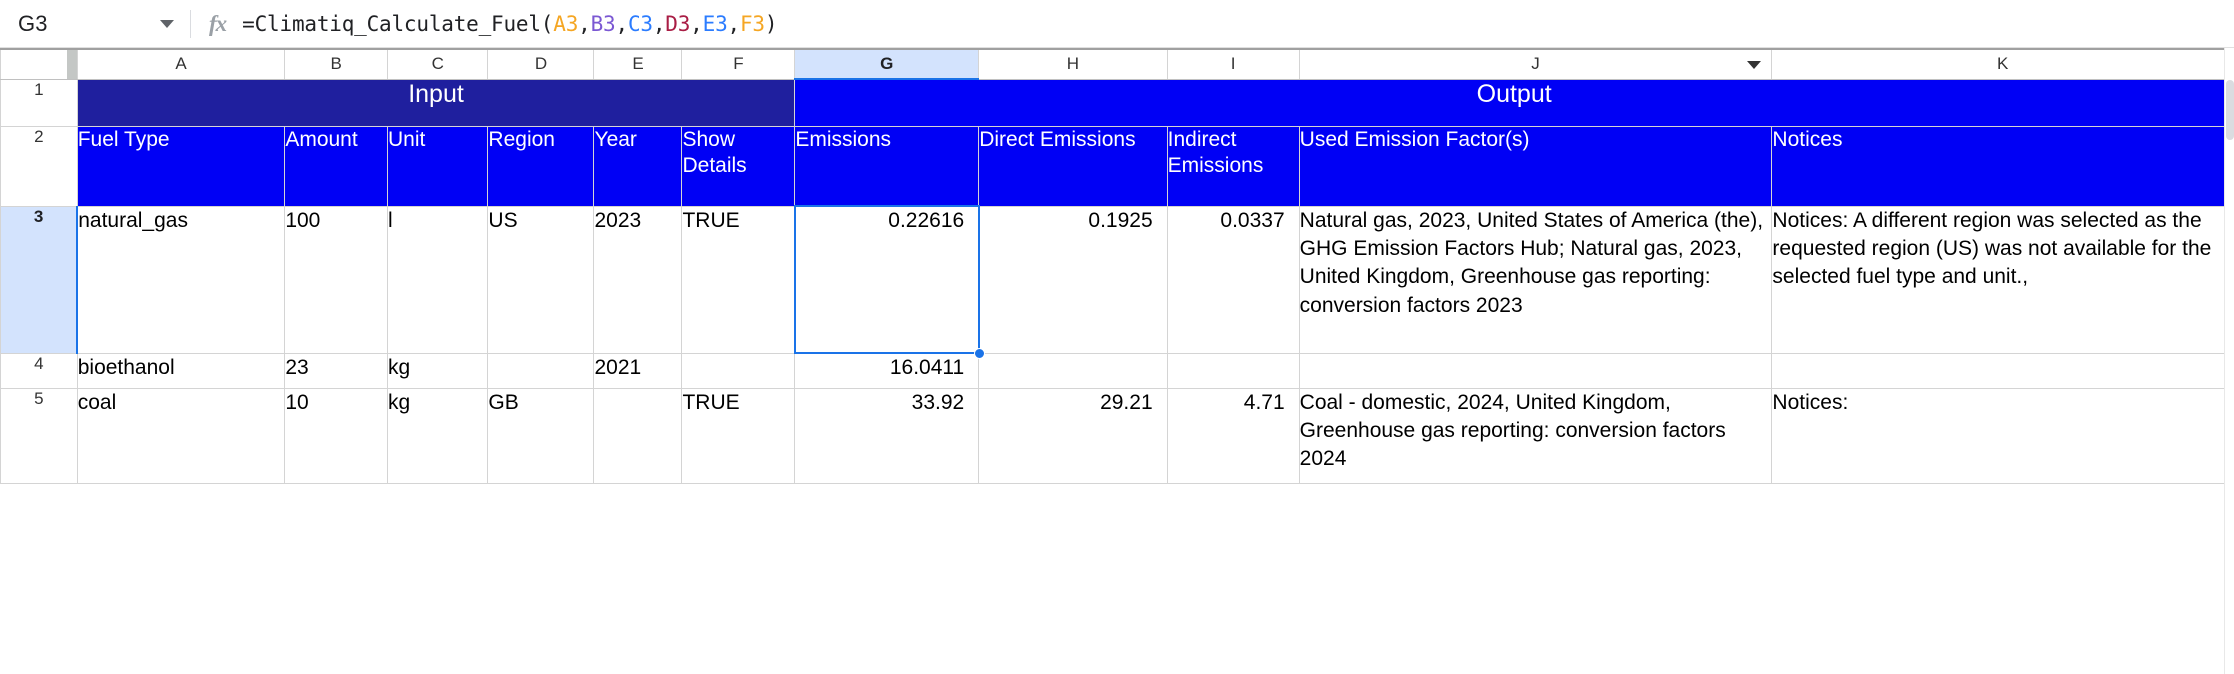 This screenshot has width=2234, height=674. Describe the element at coordinates (39, 64) in the screenshot. I see `select-all-corner` at that location.